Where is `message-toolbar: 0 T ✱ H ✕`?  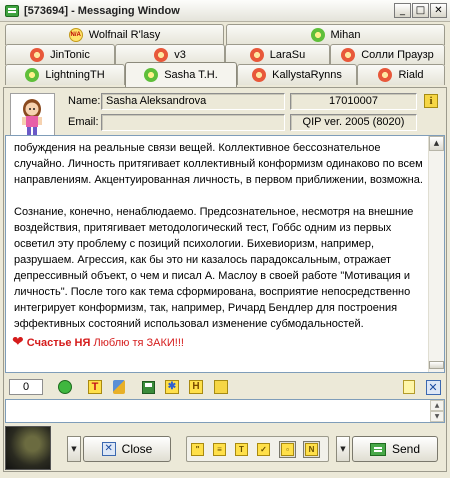 message-toolbar: 0 T ✱ H ✕ is located at coordinates (225, 387).